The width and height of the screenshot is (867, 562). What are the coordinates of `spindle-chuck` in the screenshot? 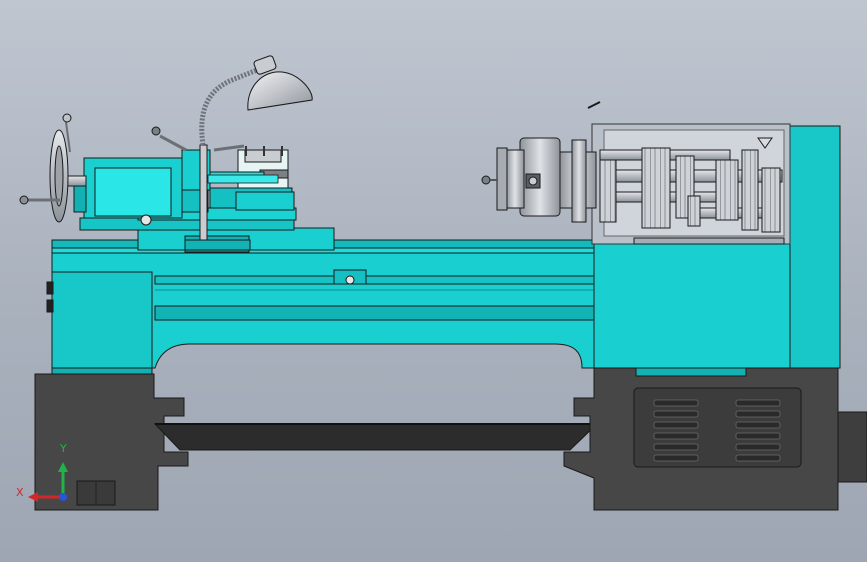 It's located at (539, 180).